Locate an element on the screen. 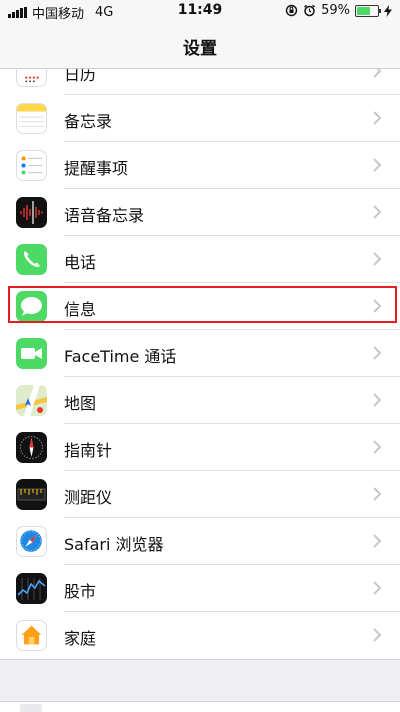 The image size is (400, 712). settings-row-label: 地图 is located at coordinates (80, 403).